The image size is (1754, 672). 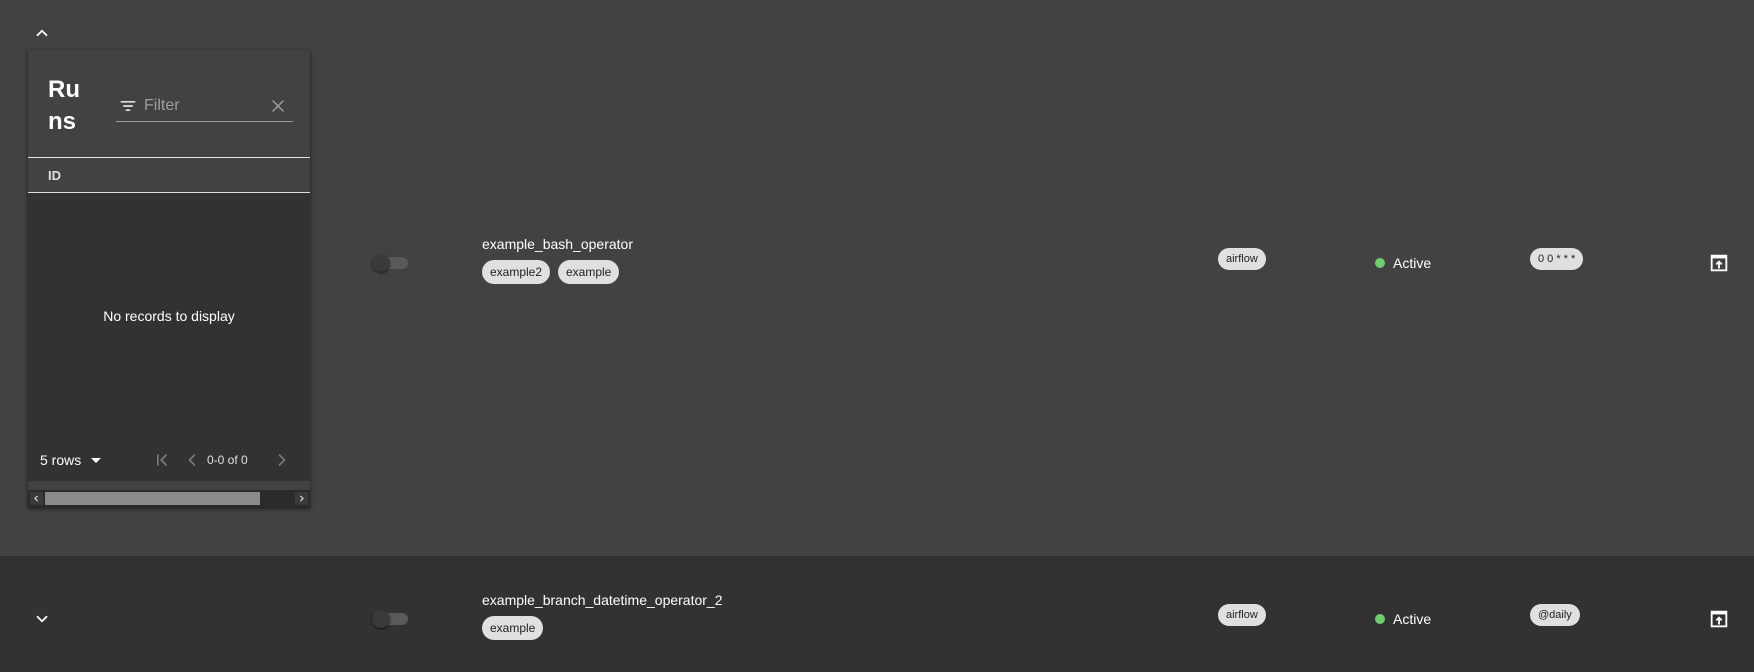 I want to click on filter-input, so click(x=203, y=106).